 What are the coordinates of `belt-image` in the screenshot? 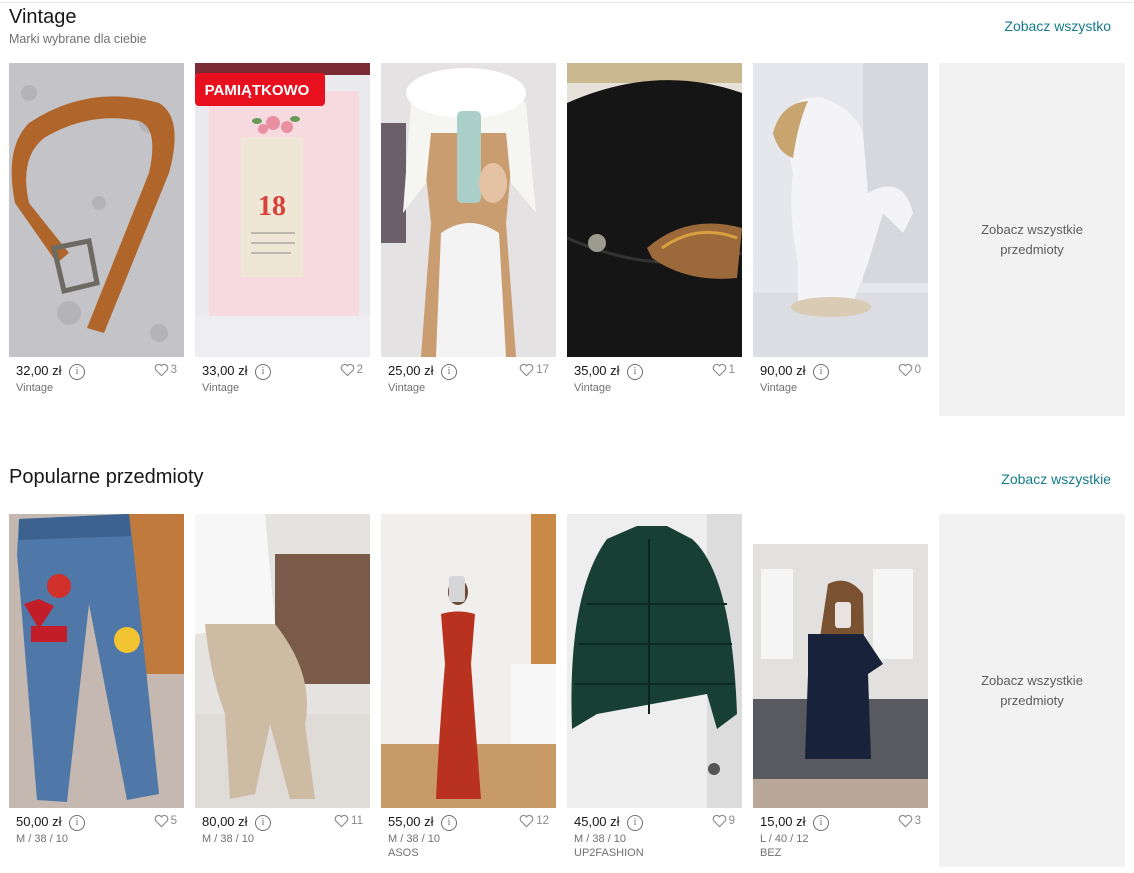 It's located at (96, 210).